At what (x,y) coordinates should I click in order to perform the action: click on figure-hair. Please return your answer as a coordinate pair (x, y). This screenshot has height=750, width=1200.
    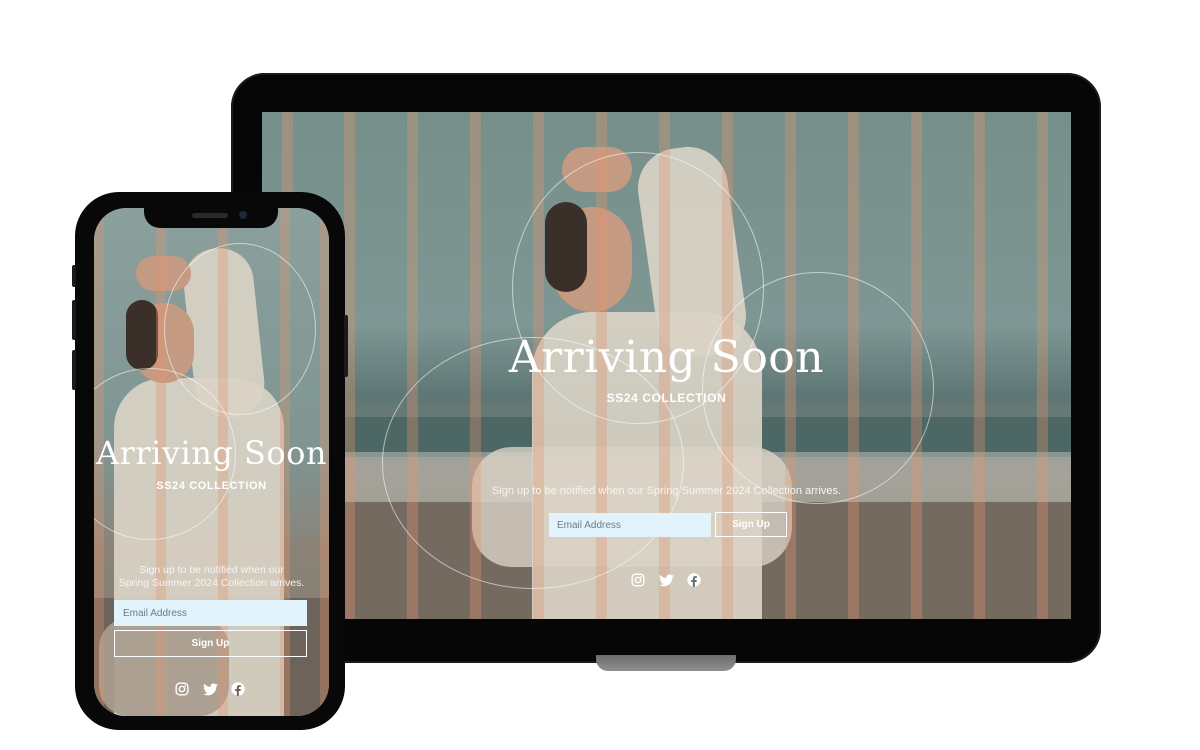
    Looking at the image, I should click on (142, 335).